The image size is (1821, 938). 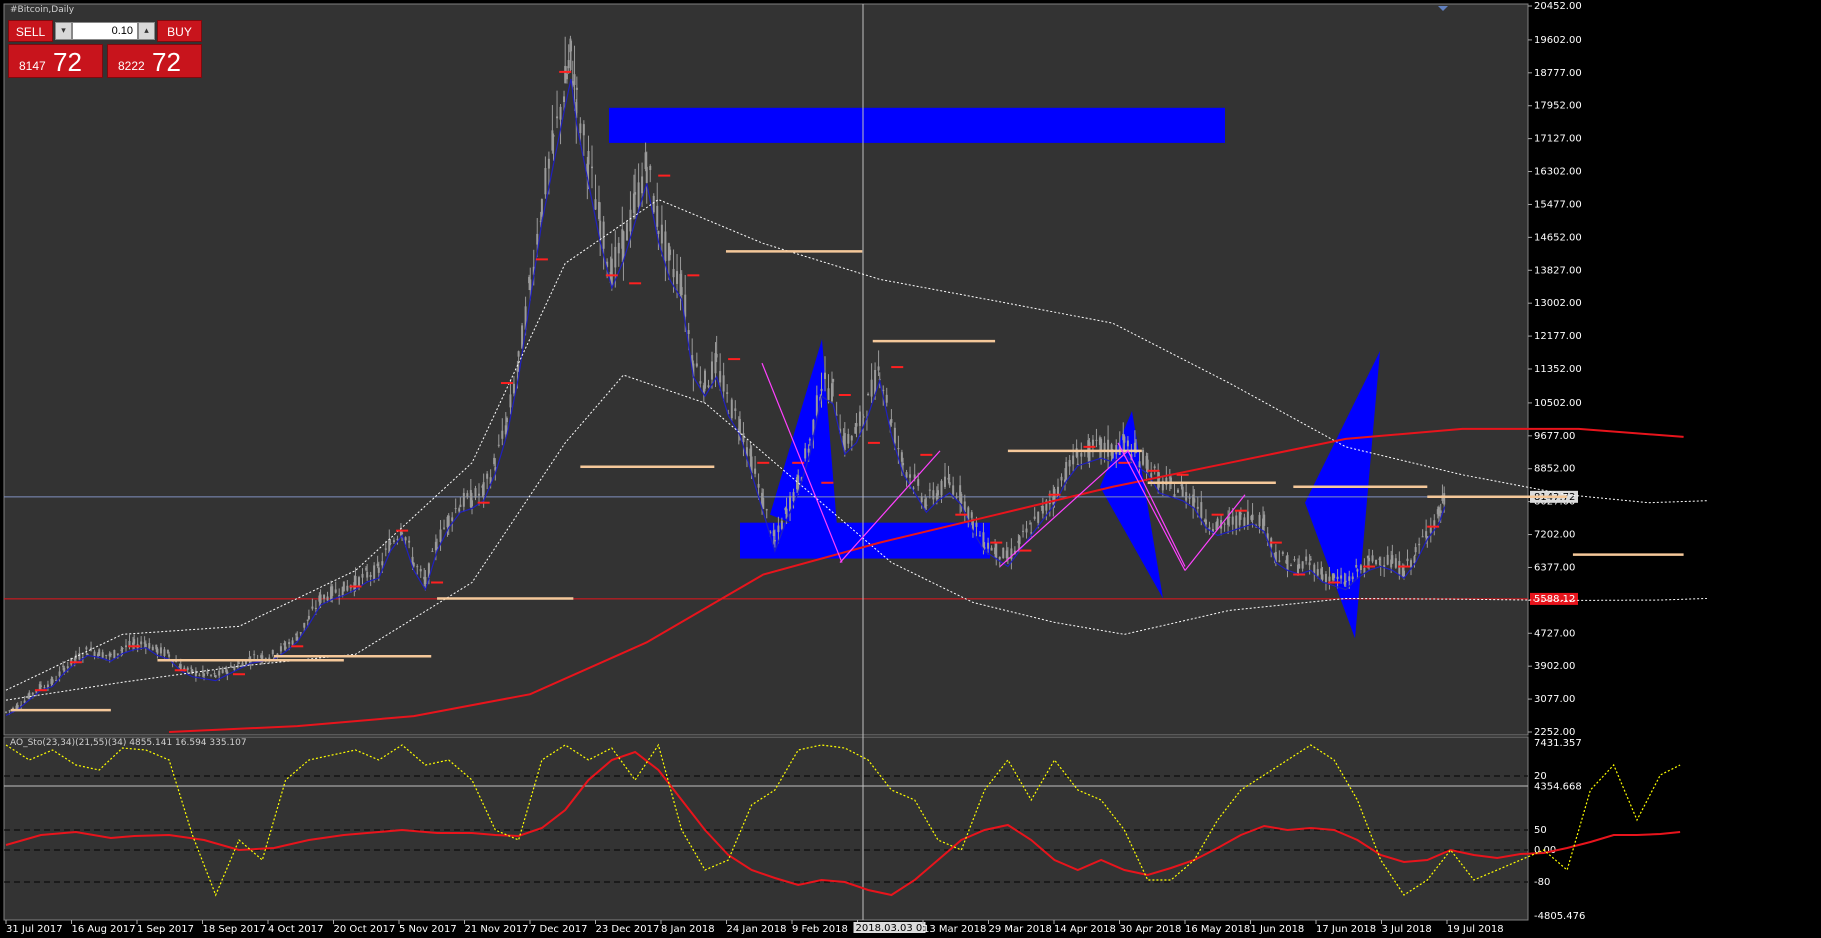 I want to click on lot-increase-button: ▴, so click(x=146, y=31).